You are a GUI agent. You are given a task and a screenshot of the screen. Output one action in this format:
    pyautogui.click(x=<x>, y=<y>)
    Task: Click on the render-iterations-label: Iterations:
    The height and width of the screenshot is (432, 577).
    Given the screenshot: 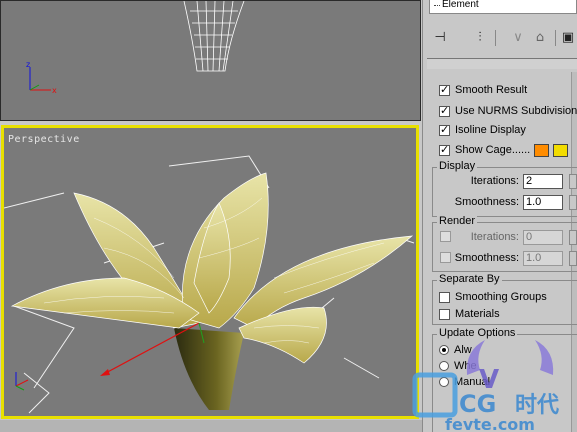 What is the action you would take?
    pyautogui.click(x=494, y=237)
    